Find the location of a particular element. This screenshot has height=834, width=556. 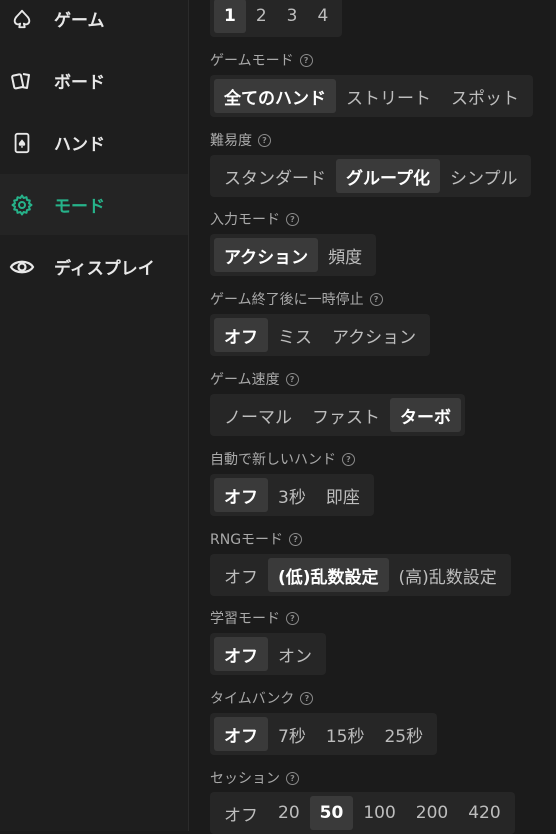

option-25s: 25秒 is located at coordinates (403, 734).